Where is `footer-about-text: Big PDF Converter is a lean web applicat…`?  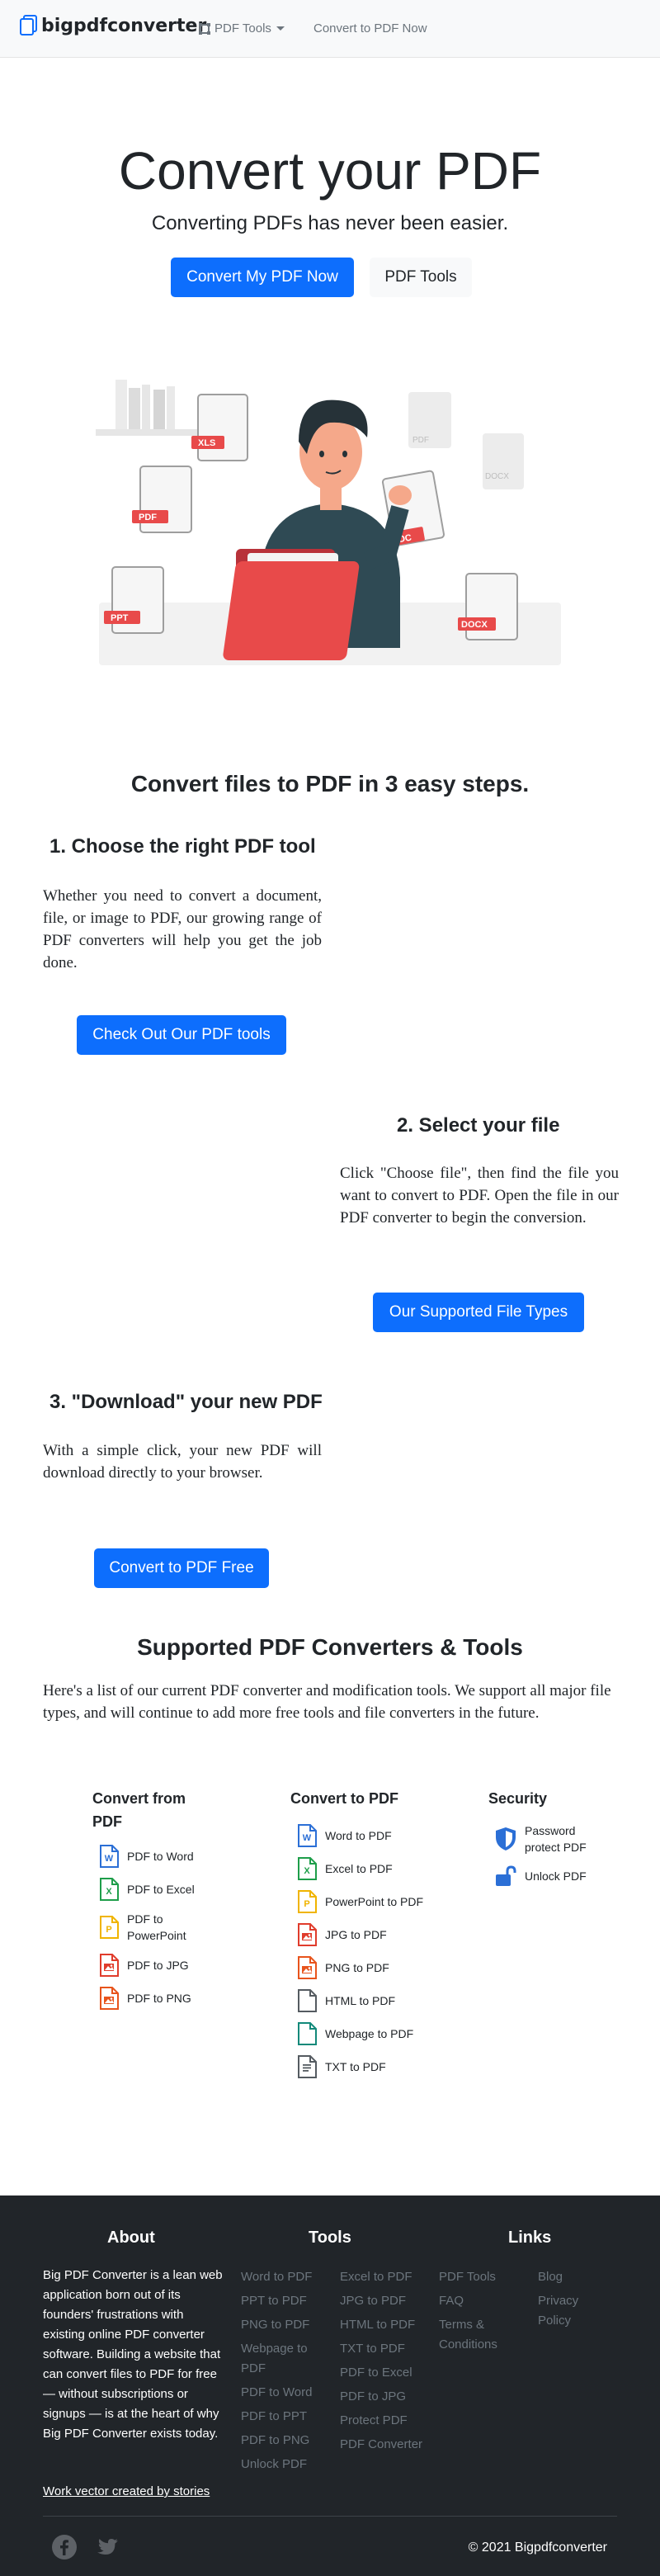
footer-about-text: Big PDF Converter is a lean web applicat… is located at coordinates (133, 2354).